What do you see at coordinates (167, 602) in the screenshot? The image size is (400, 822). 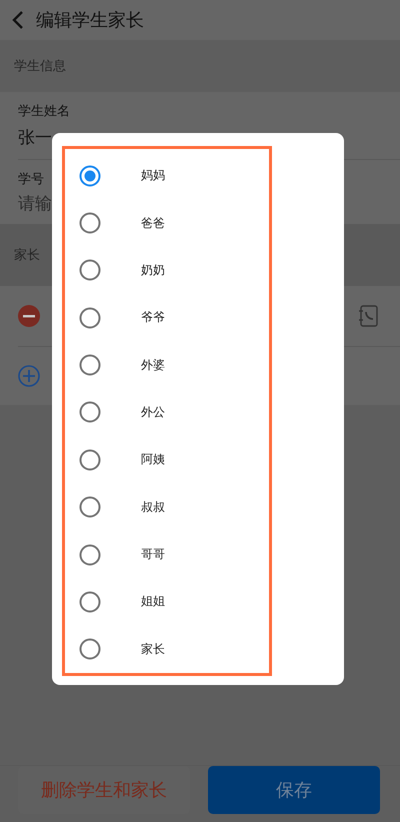 I see `radio-option: 姐姐` at bounding box center [167, 602].